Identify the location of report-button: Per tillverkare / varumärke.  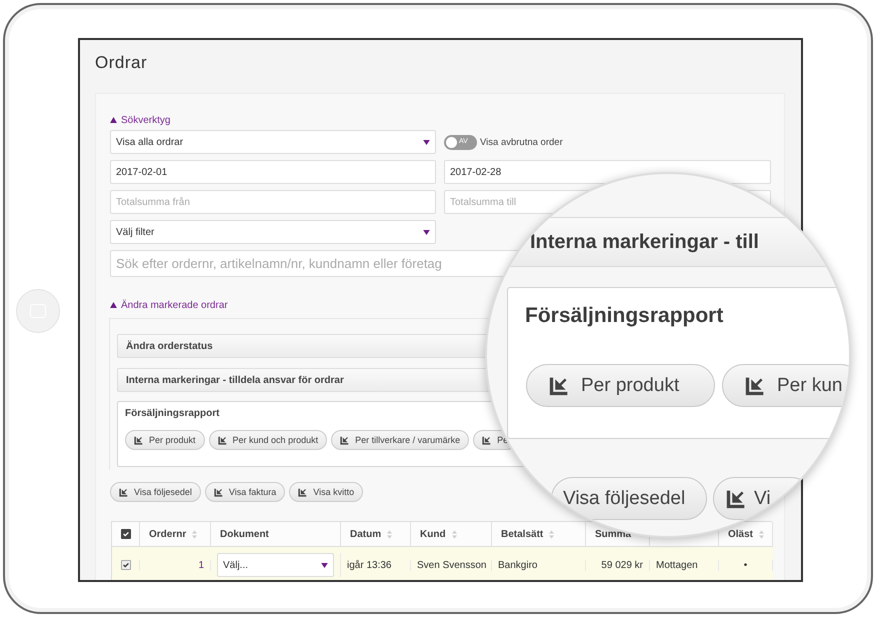
(400, 440).